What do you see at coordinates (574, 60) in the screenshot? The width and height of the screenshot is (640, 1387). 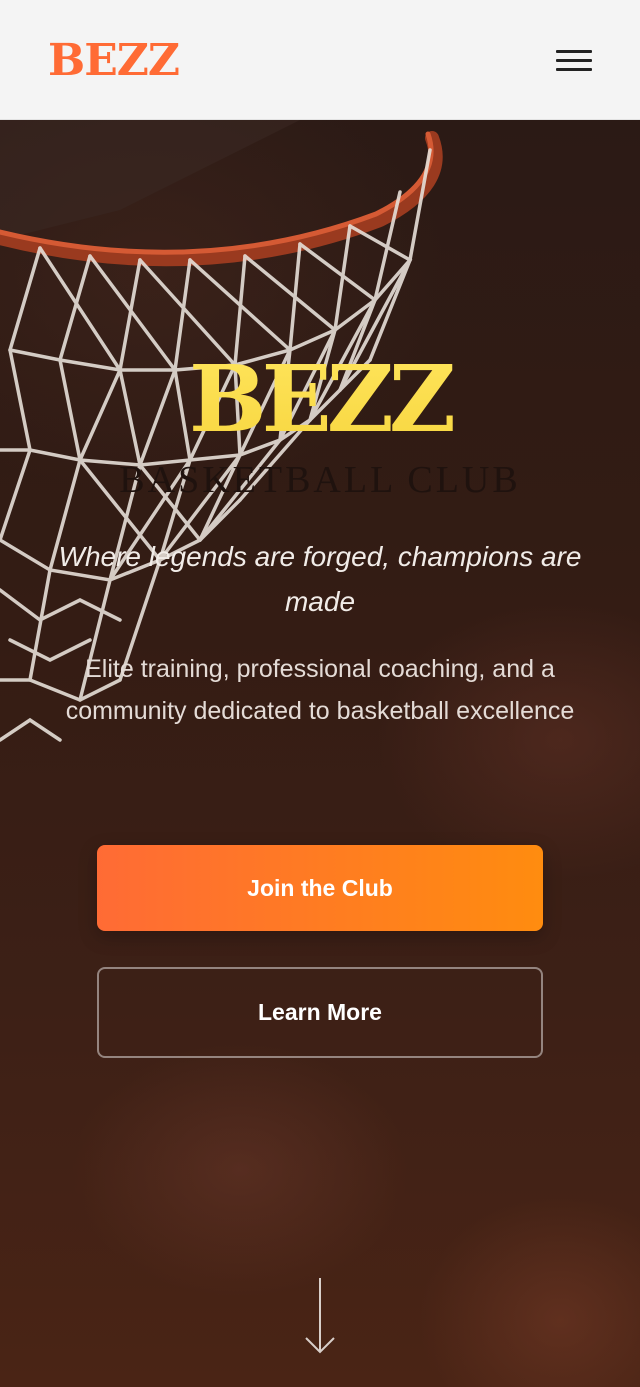 I see `menu-button` at bounding box center [574, 60].